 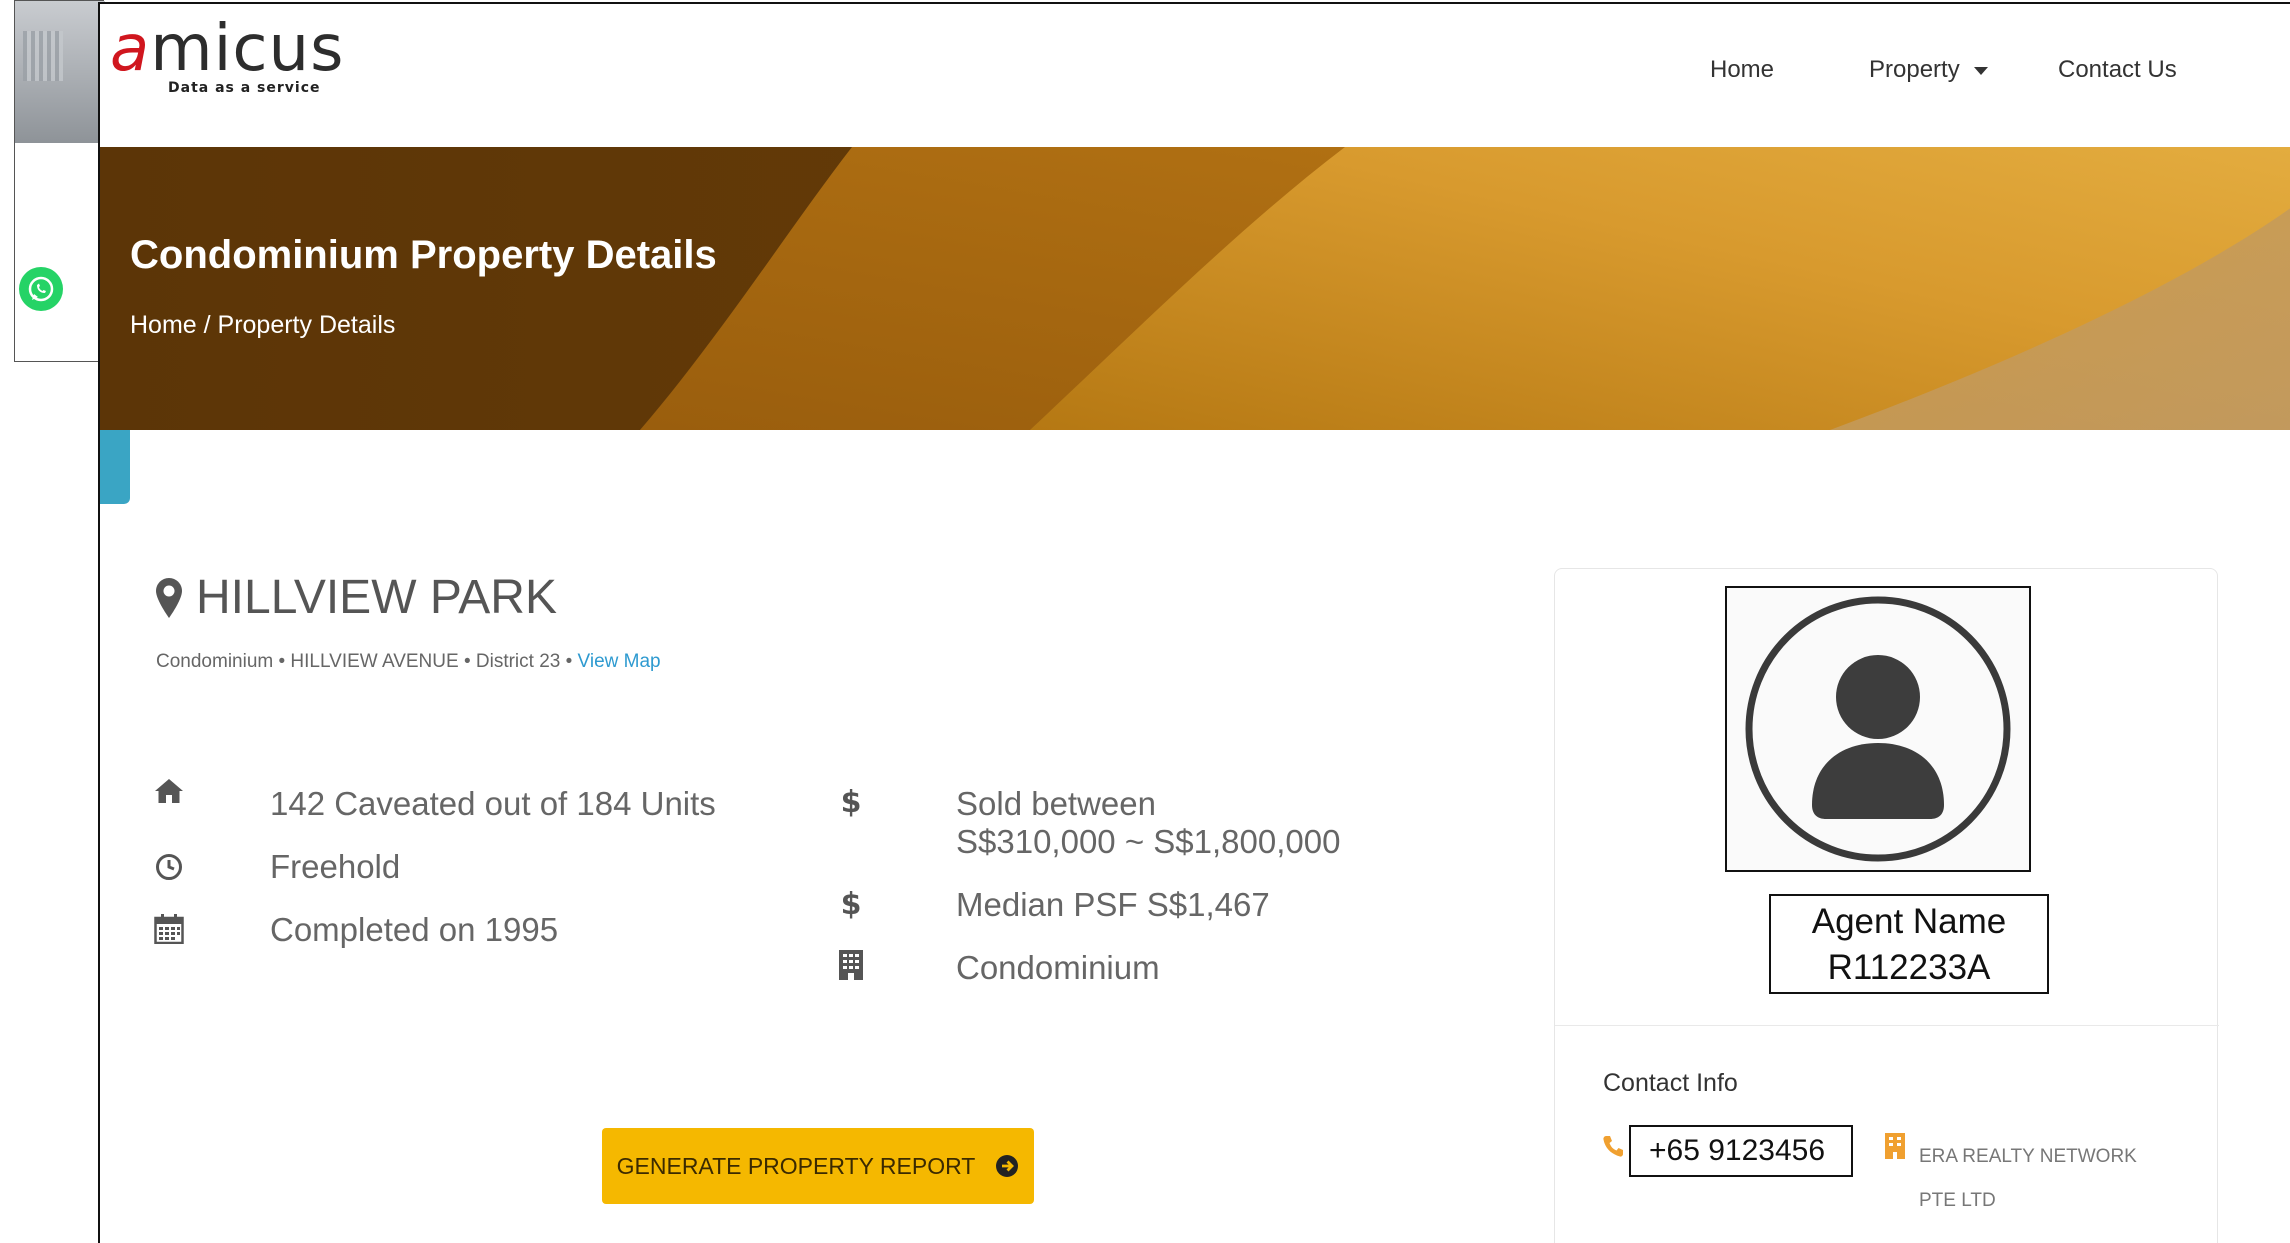 I want to click on clock-icon, so click(x=169, y=867).